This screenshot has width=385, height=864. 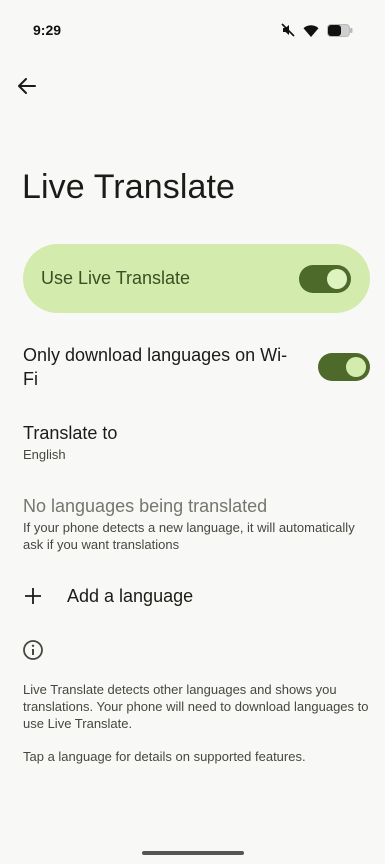 I want to click on use-live-translate-switch: Use Live Translate, so click(x=196, y=278).